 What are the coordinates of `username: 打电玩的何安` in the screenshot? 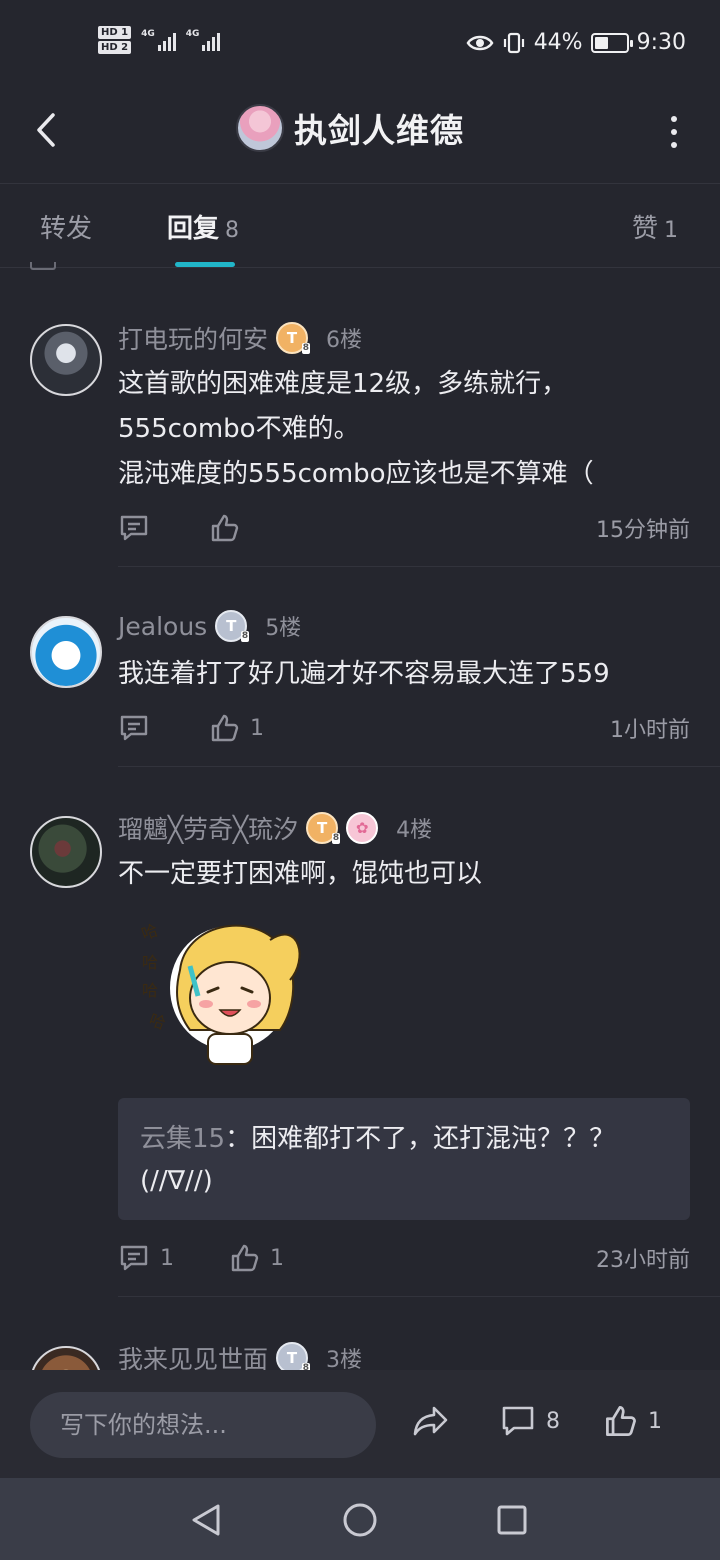 It's located at (193, 338).